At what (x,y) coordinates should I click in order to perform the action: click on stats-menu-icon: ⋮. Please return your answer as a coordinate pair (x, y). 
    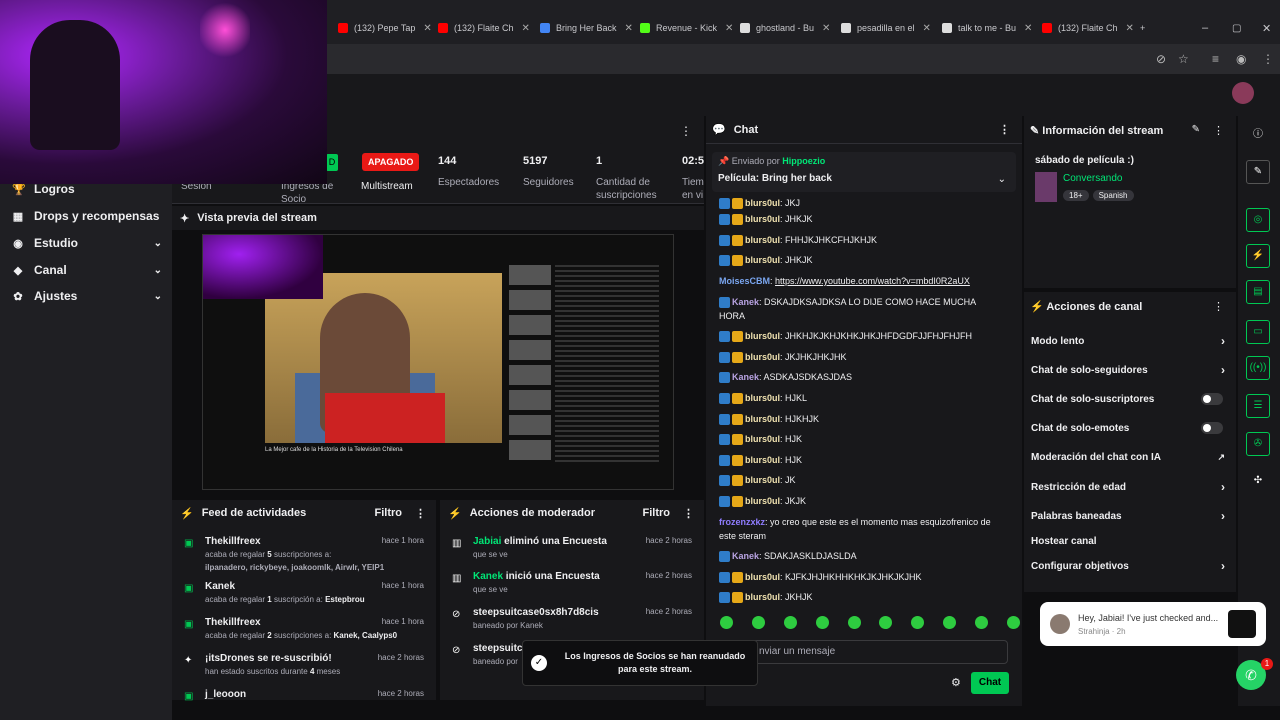
    Looking at the image, I should click on (686, 131).